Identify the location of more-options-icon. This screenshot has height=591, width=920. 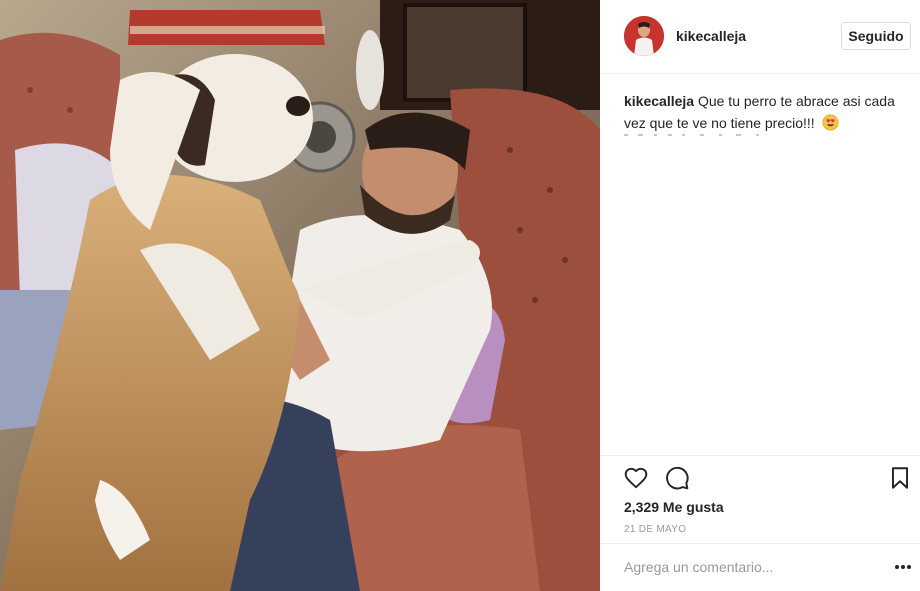
(903, 567).